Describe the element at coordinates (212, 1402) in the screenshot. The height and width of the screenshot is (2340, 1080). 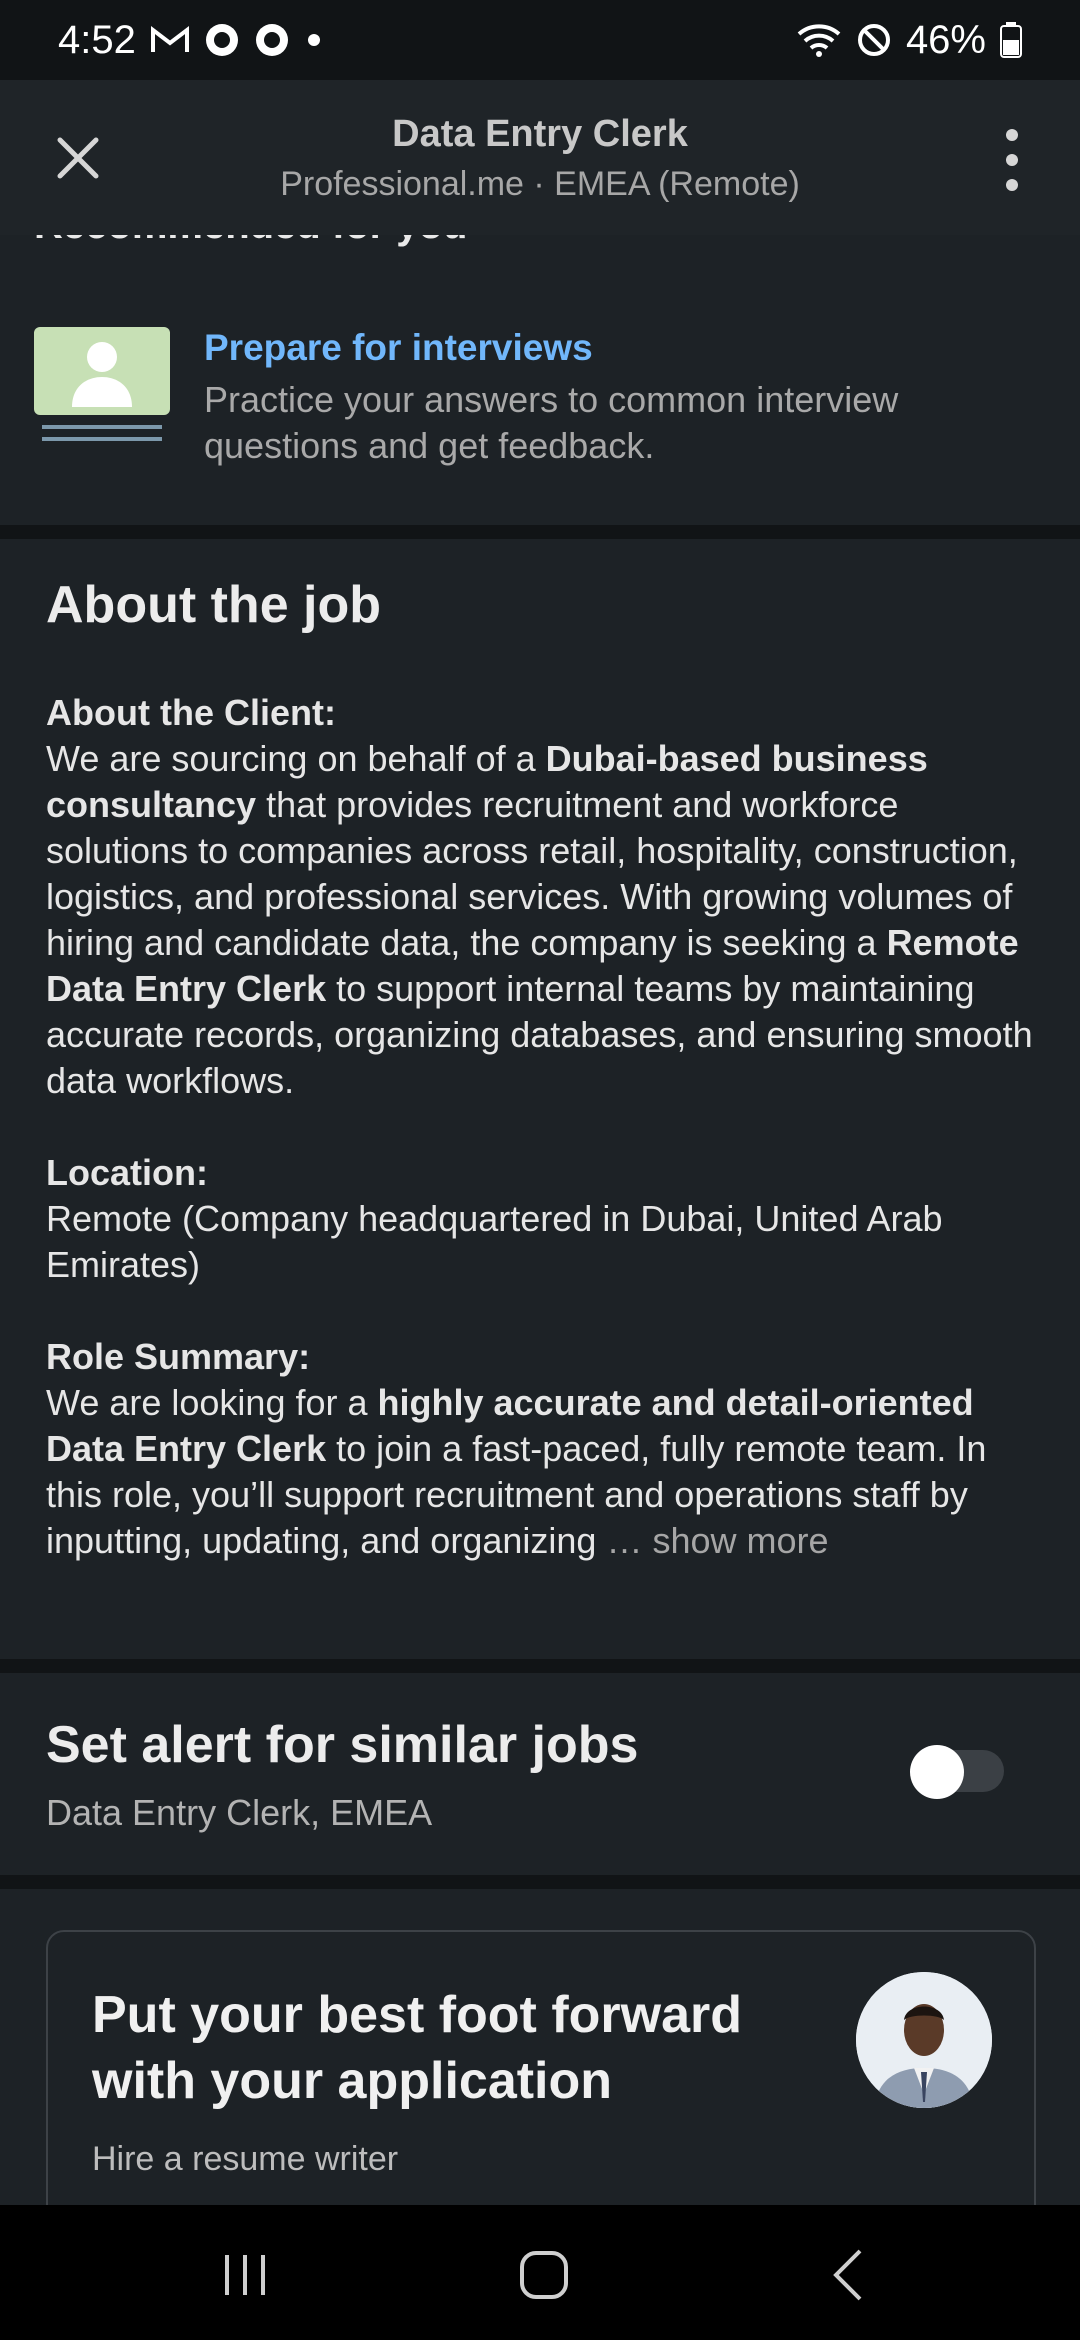
I see `role-text: We are looking for a` at that location.